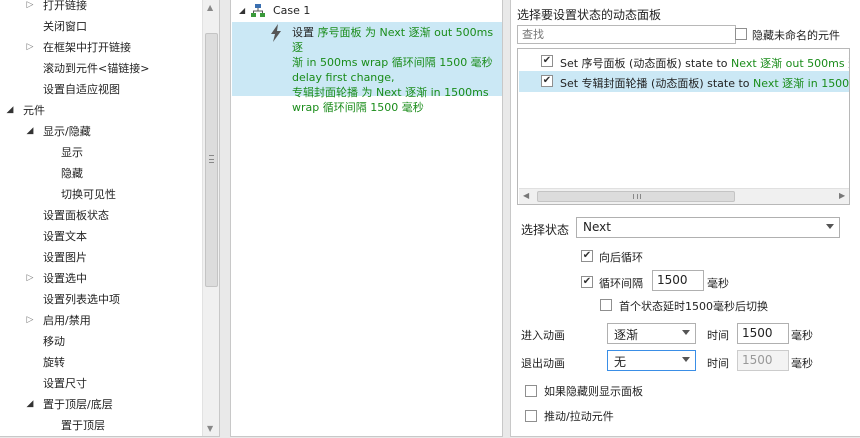 Image resolution: width=860 pixels, height=438 pixels. Describe the element at coordinates (292, 10) in the screenshot. I see `case-label: Case 1` at that location.